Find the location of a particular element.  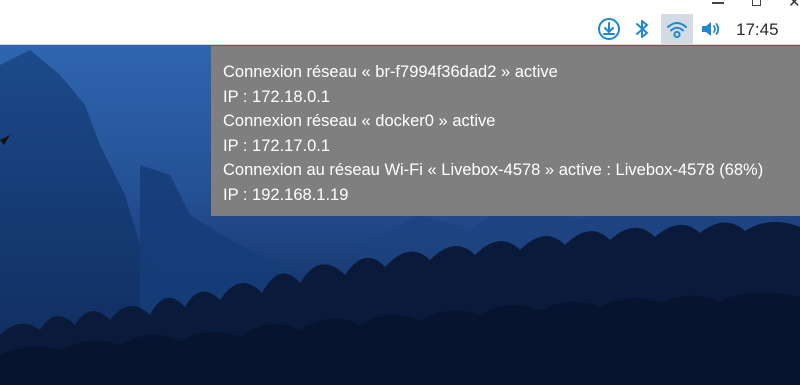

bluetooth-button is located at coordinates (642, 29).